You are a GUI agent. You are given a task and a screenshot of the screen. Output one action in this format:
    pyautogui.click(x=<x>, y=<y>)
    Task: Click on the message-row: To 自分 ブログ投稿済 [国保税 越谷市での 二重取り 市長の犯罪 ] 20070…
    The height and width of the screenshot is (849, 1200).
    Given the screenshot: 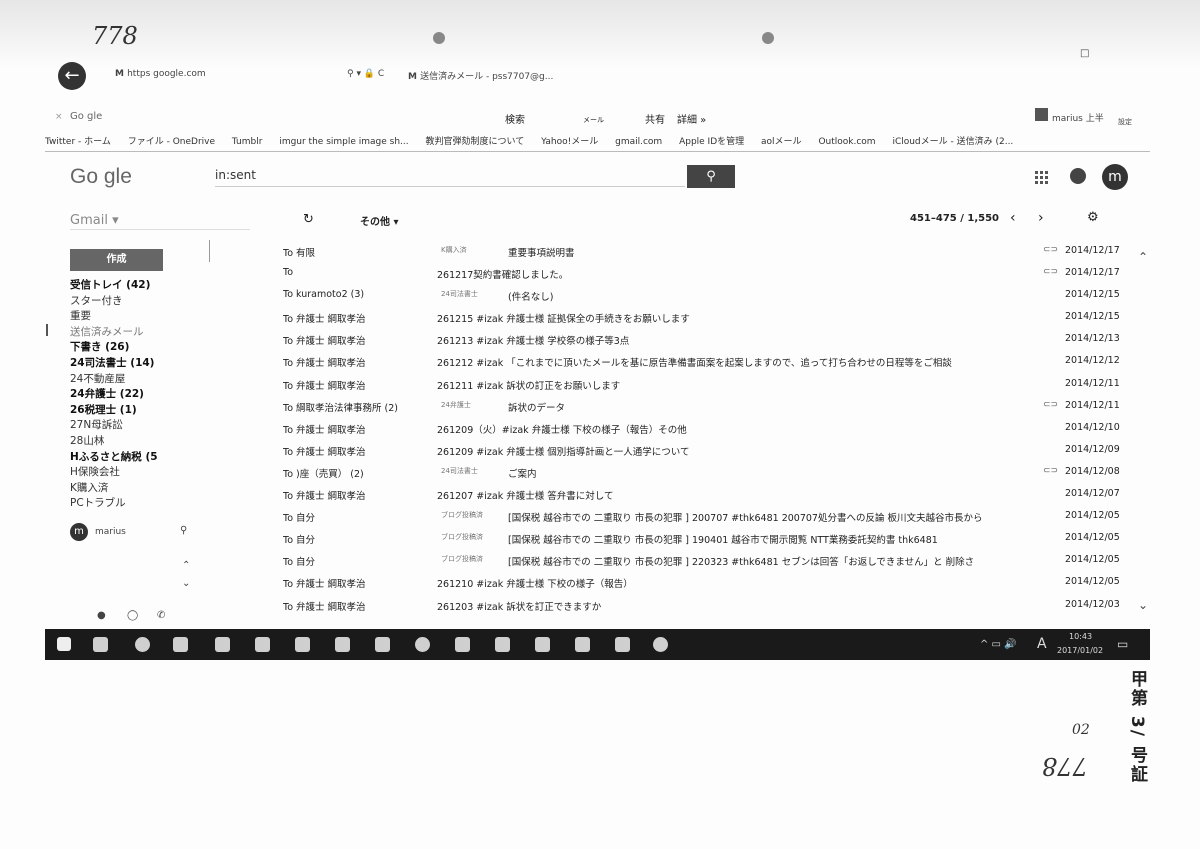 What is the action you would take?
    pyautogui.click(x=703, y=516)
    